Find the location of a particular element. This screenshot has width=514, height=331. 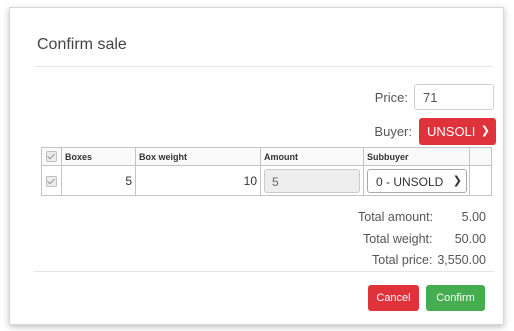

column-header-boxes: Boxes is located at coordinates (98, 156).